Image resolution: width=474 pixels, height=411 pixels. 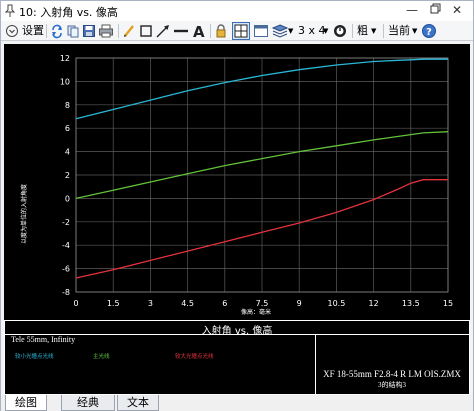 What do you see at coordinates (57, 31) in the screenshot?
I see `refresh-icon` at bounding box center [57, 31].